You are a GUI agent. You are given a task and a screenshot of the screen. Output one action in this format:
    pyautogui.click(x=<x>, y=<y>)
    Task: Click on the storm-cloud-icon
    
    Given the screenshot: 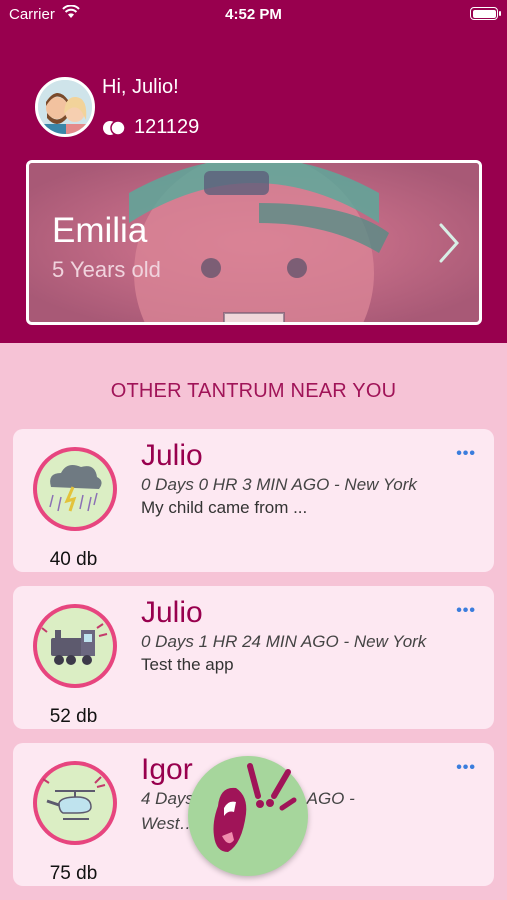 What is the action you would take?
    pyautogui.click(x=75, y=489)
    